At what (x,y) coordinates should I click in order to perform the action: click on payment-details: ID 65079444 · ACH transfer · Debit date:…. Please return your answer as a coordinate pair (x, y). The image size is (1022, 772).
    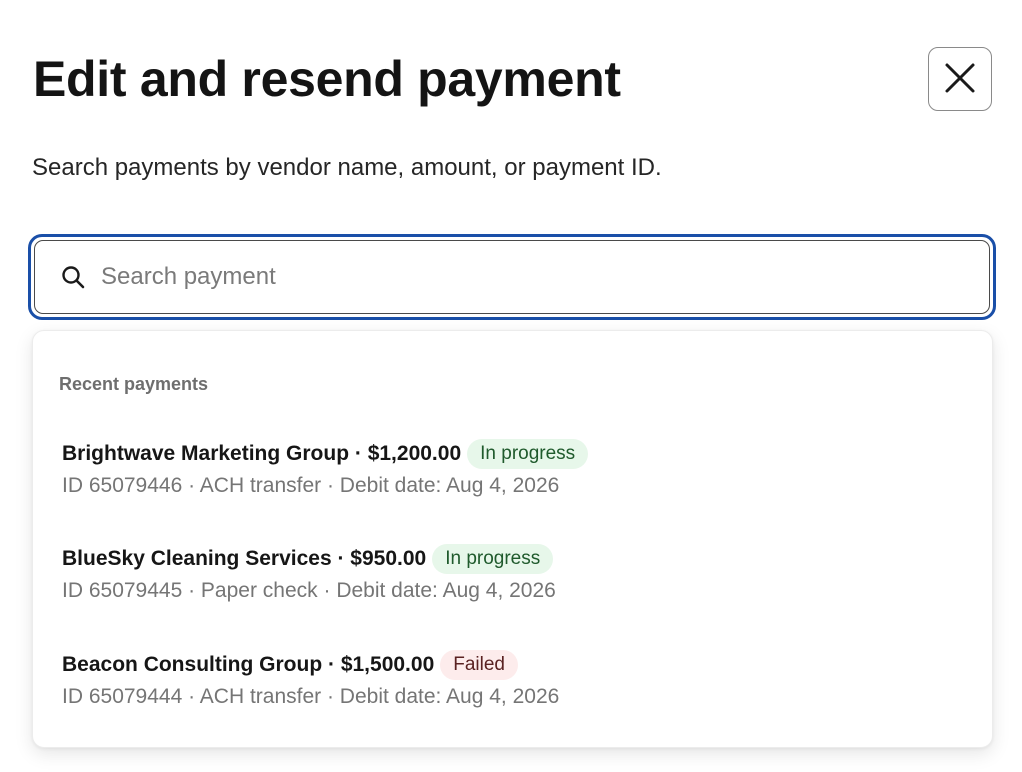
    Looking at the image, I should click on (311, 696).